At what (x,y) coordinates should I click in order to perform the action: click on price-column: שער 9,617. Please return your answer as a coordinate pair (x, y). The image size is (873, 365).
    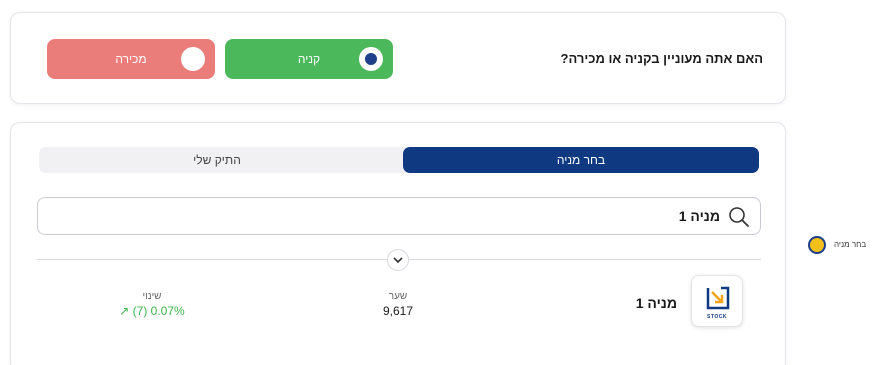
    Looking at the image, I should click on (398, 304).